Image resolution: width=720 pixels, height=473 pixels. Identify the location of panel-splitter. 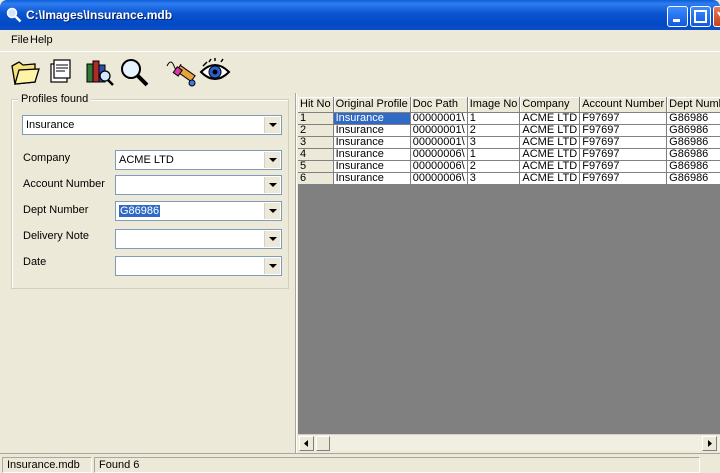
(296, 273).